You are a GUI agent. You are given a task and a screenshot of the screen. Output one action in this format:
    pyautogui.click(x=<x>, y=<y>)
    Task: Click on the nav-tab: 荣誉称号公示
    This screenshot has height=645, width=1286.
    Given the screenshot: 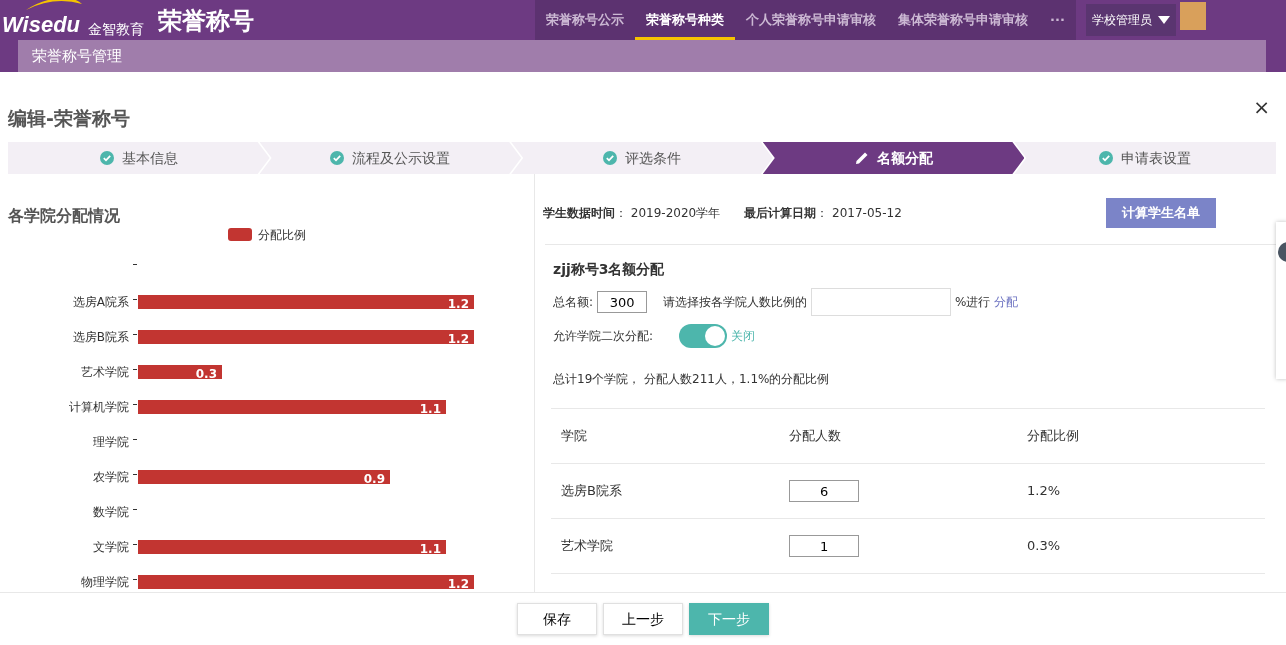 What is the action you would take?
    pyautogui.click(x=585, y=20)
    